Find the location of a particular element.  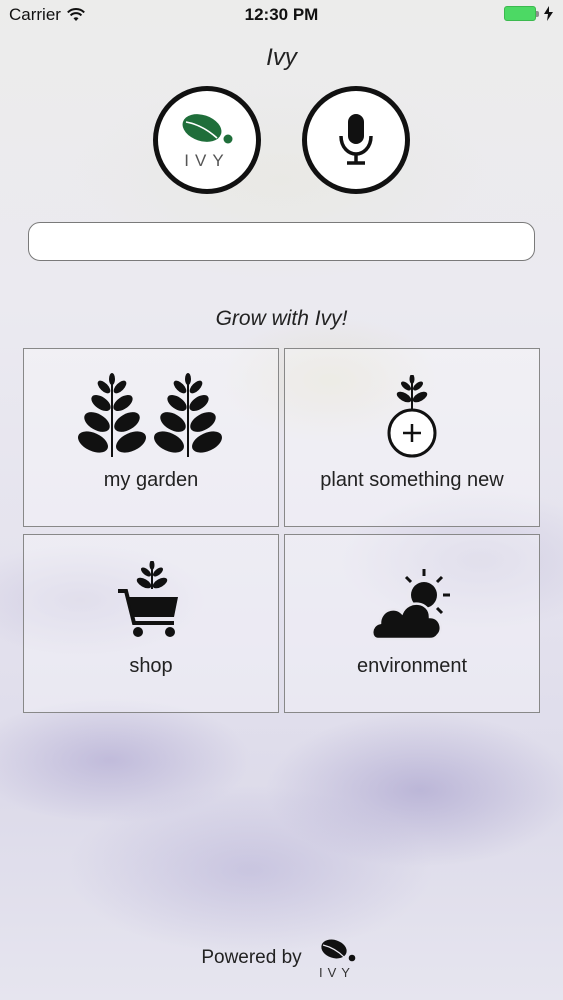

footer: Powered by IVY is located at coordinates (281, 958).